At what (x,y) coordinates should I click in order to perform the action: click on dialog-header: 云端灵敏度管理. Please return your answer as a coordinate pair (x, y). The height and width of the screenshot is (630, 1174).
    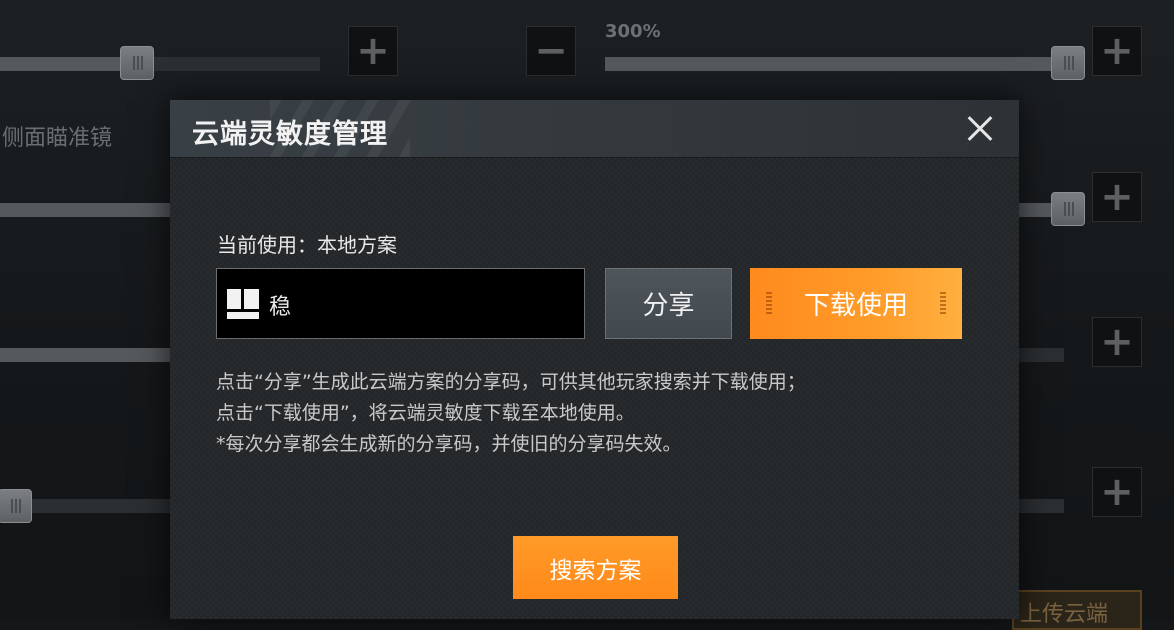
    Looking at the image, I should click on (594, 129).